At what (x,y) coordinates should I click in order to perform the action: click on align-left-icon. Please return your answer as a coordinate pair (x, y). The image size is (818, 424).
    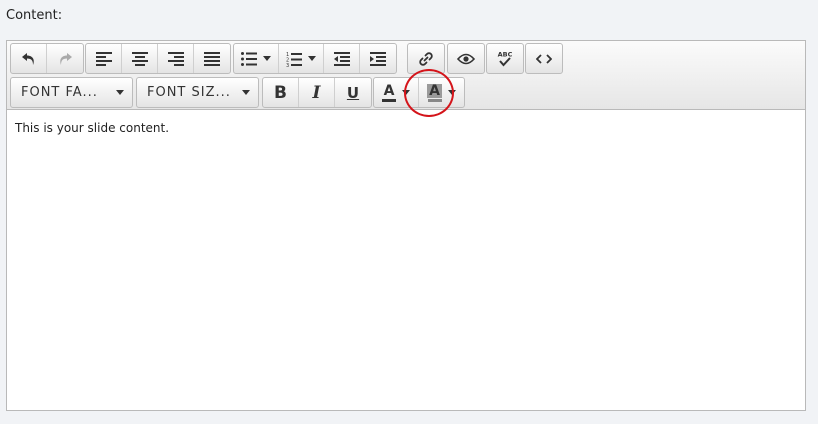
    Looking at the image, I should click on (103, 58).